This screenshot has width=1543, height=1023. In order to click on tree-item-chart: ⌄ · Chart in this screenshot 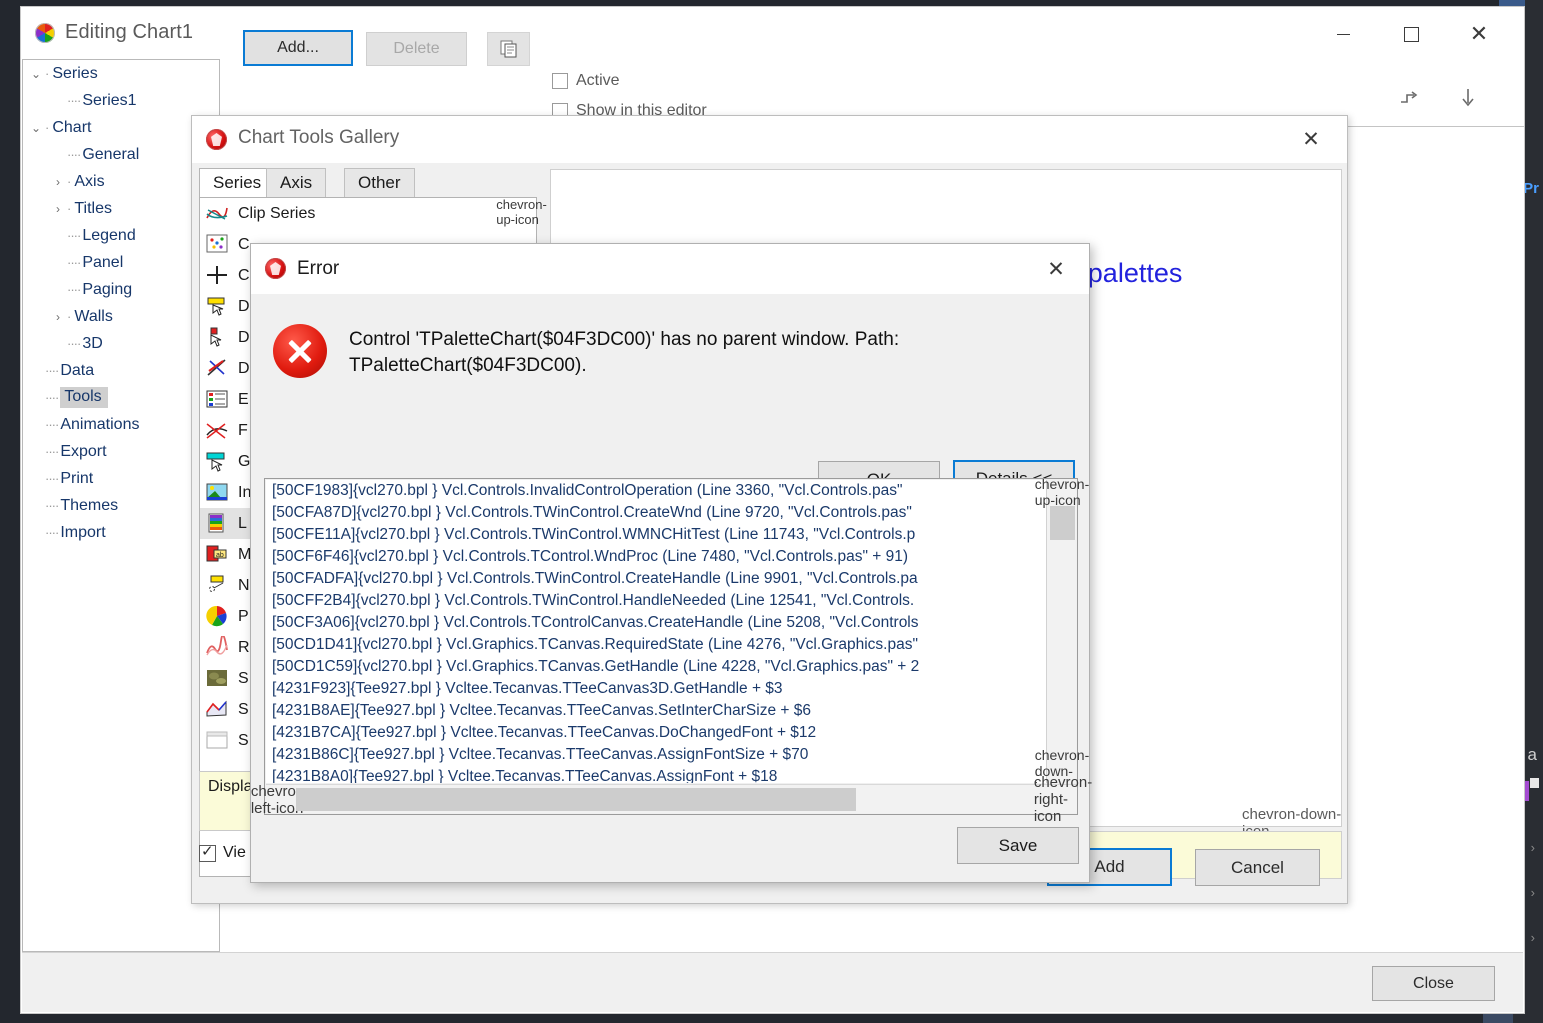, I will do `click(121, 127)`.